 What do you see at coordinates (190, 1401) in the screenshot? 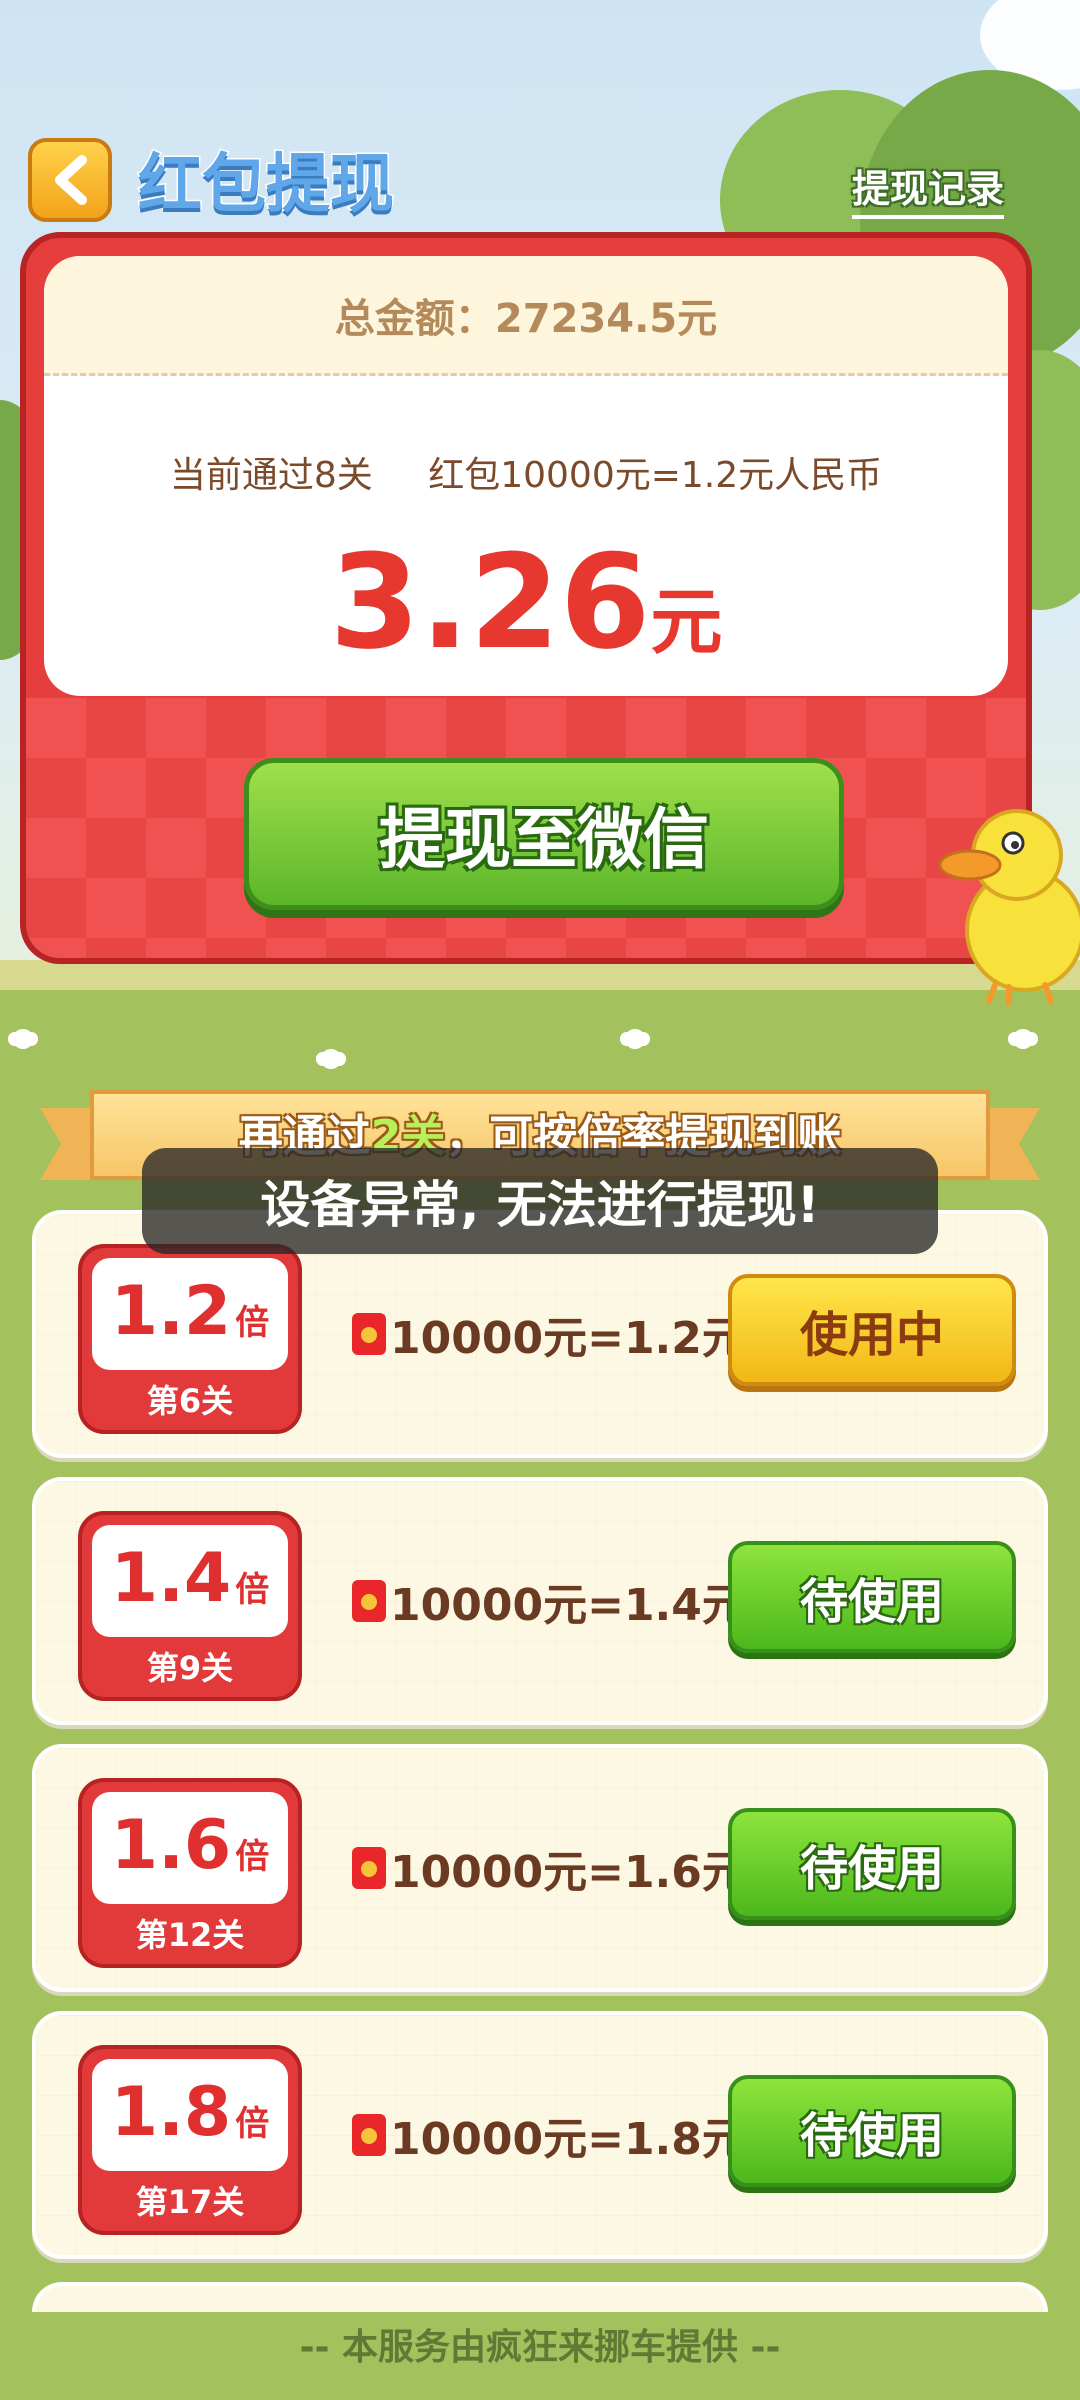
I see `level-label: 第6关` at bounding box center [190, 1401].